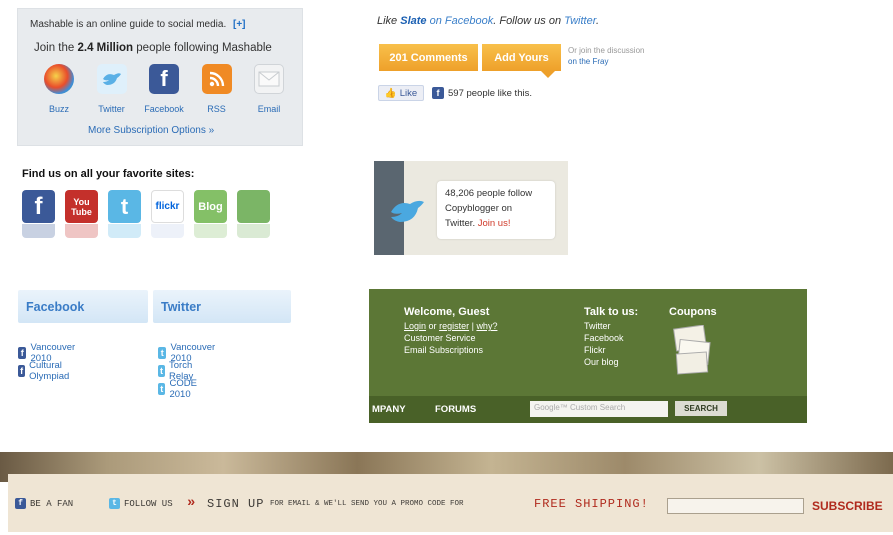 The width and height of the screenshot is (893, 535). I want to click on youtube-site-icon: You Tube, so click(81, 206).